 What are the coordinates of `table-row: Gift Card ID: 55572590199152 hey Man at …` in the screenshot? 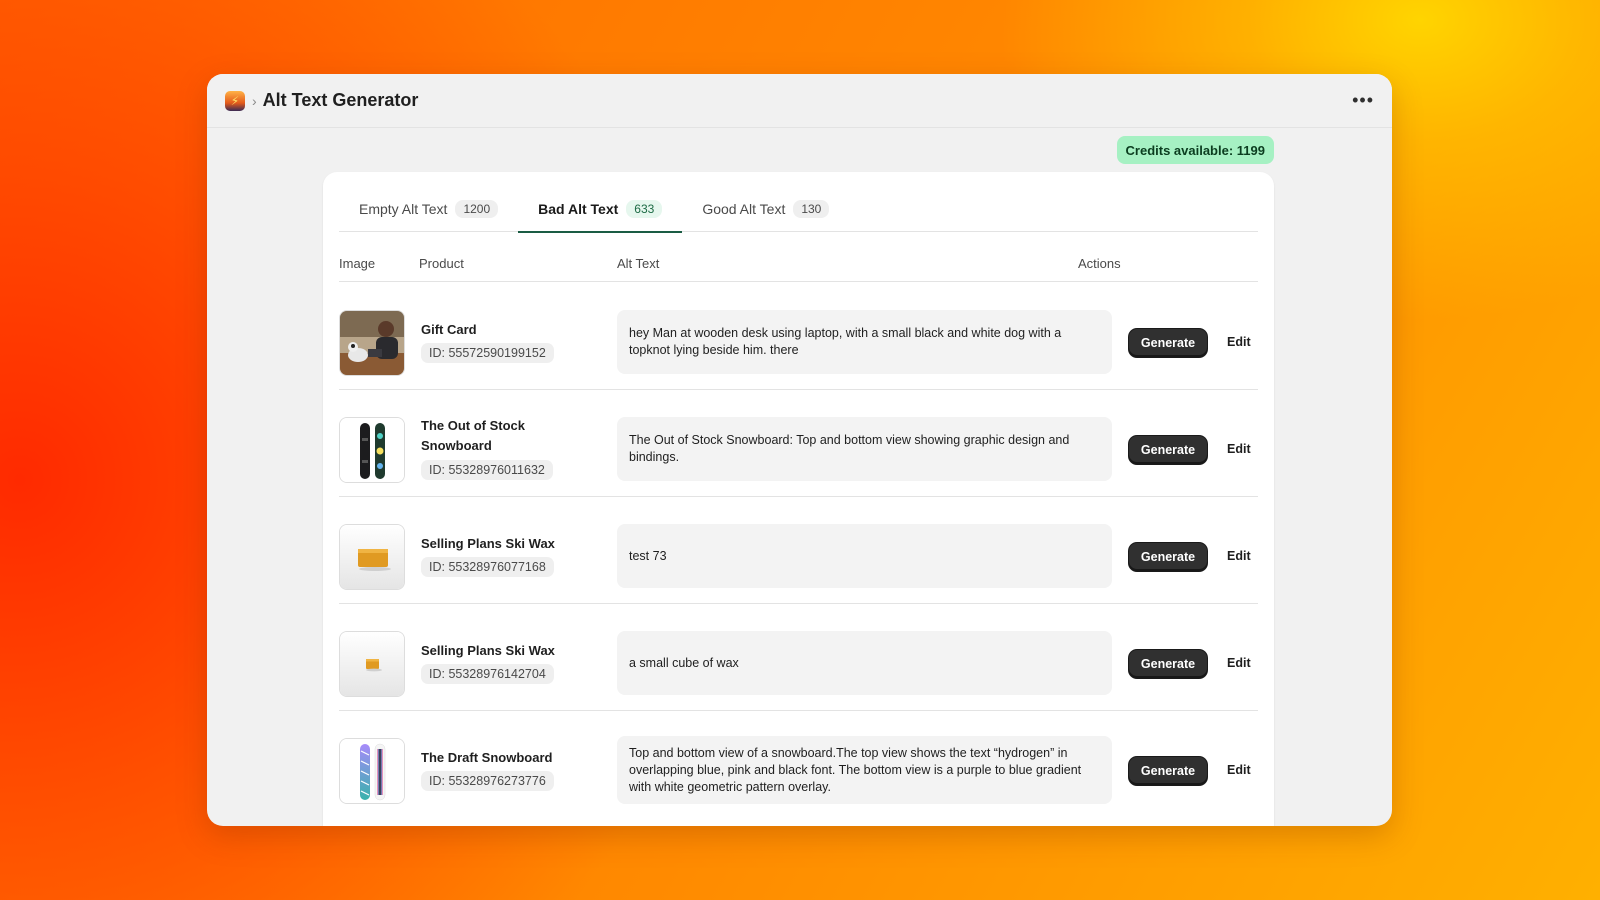 It's located at (798, 336).